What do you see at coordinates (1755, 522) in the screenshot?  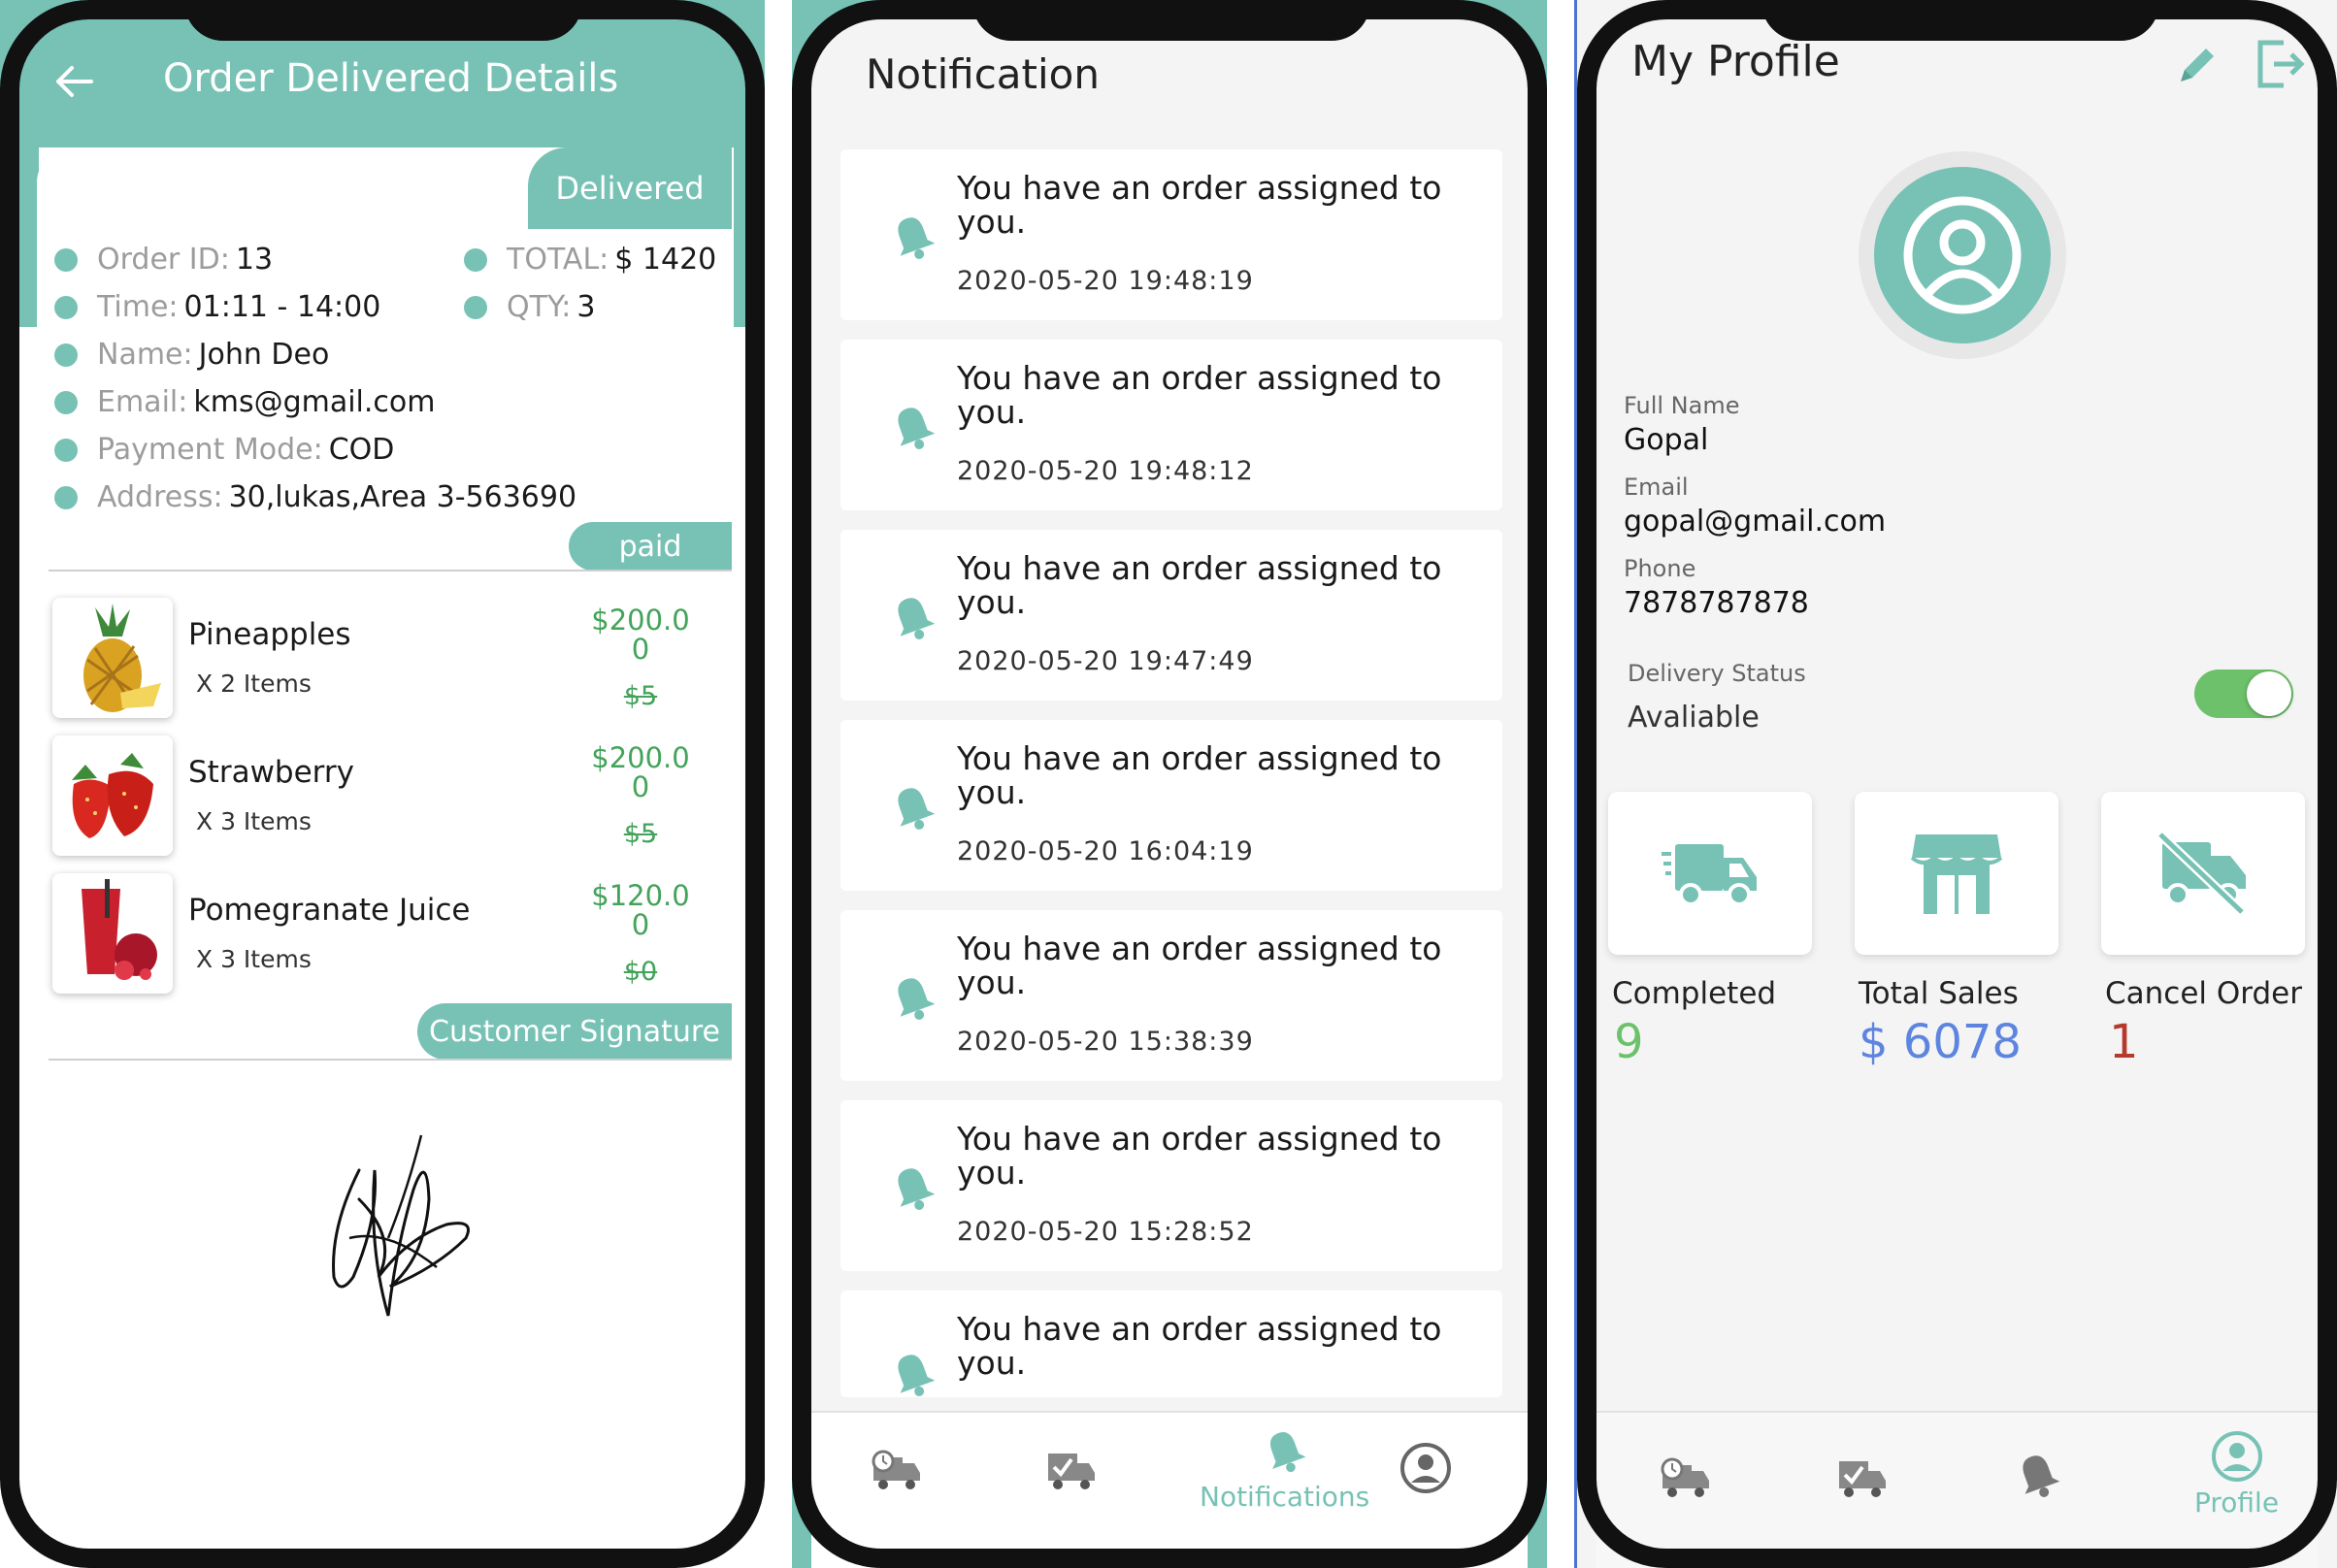 I see `email-value: gopal@gmail.com` at bounding box center [1755, 522].